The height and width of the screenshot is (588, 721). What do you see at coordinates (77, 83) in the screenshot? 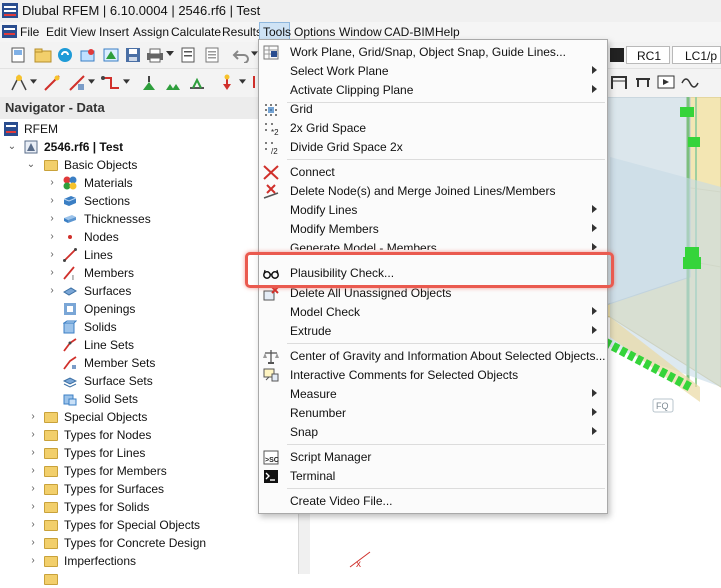
I see `new-member-icon` at bounding box center [77, 83].